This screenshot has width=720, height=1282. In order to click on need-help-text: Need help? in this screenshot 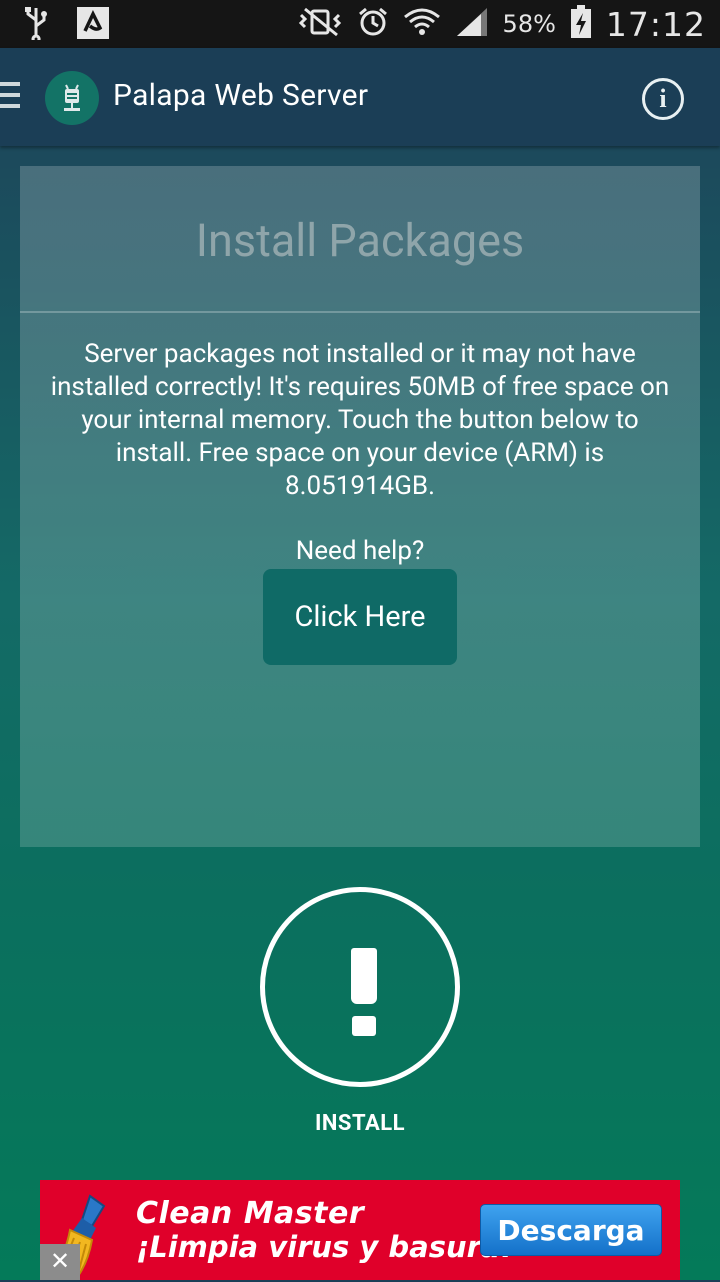, I will do `click(360, 551)`.